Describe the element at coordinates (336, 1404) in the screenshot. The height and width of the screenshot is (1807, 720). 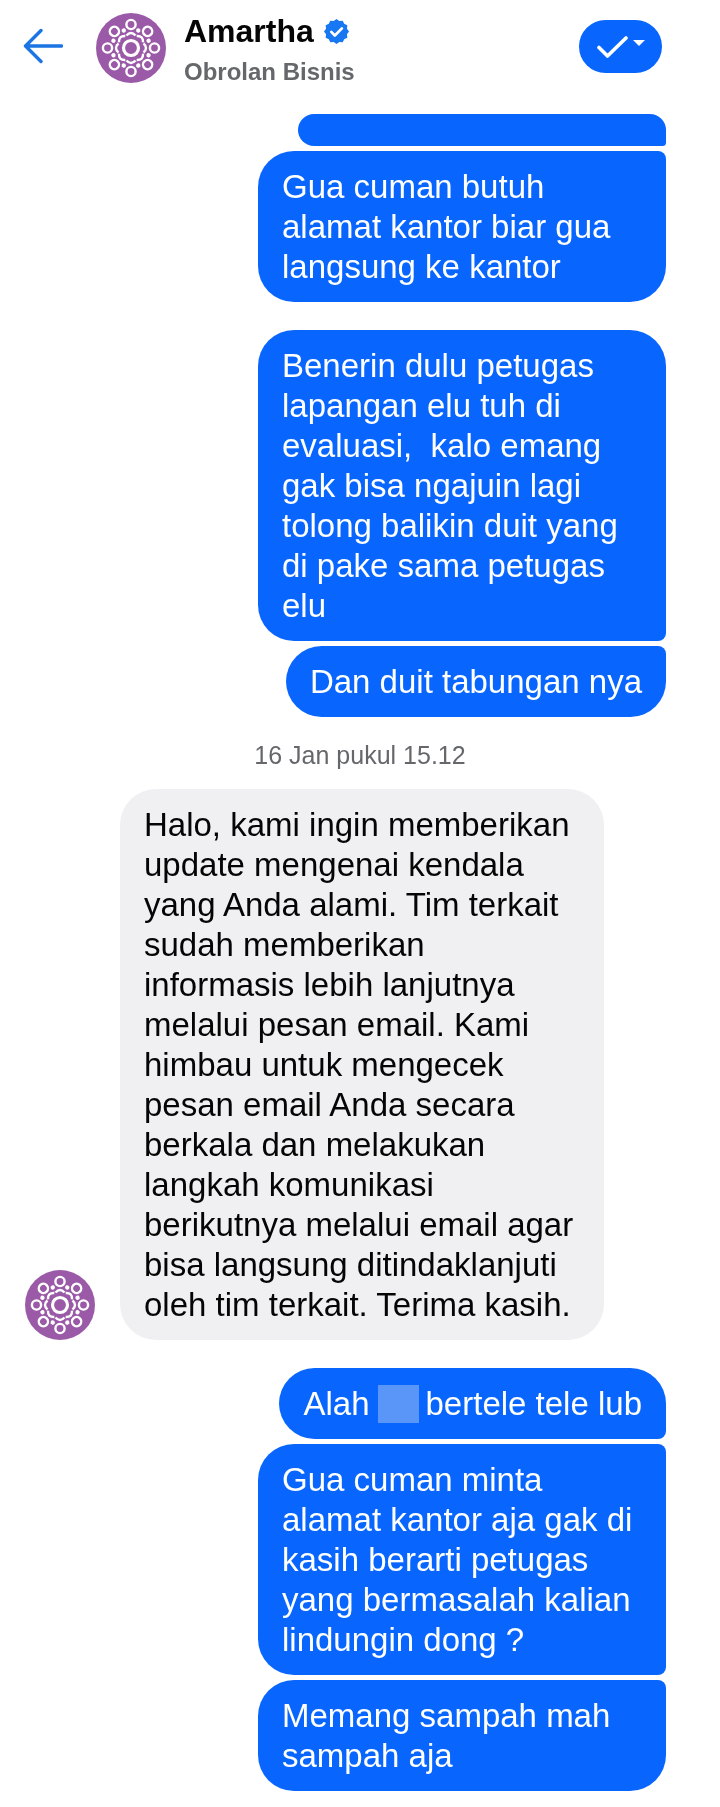
I see `message-text: Alah` at that location.